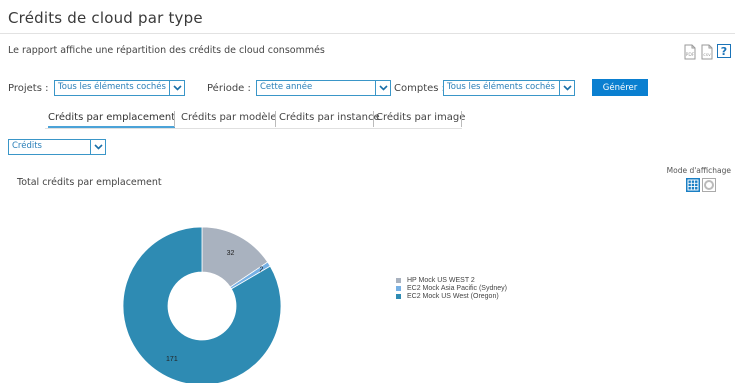 This screenshot has width=735, height=383. I want to click on legend-label: EC2 Mock Asia Pacific (Sydney), so click(457, 288).